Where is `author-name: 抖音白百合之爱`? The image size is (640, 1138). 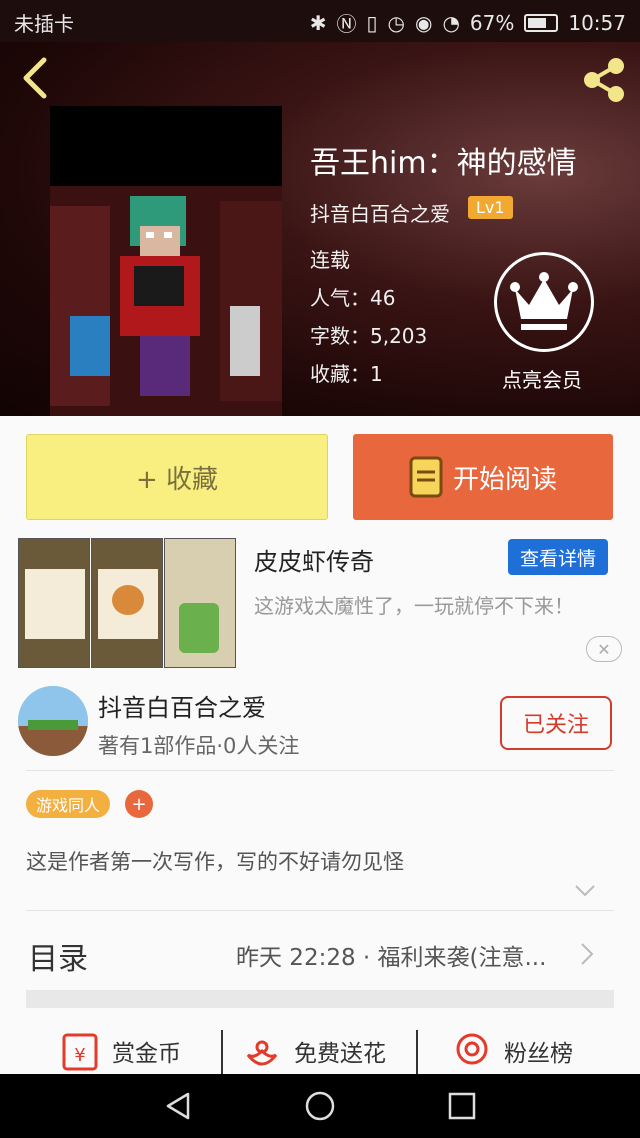
author-name: 抖音白百合之爱 is located at coordinates (380, 212).